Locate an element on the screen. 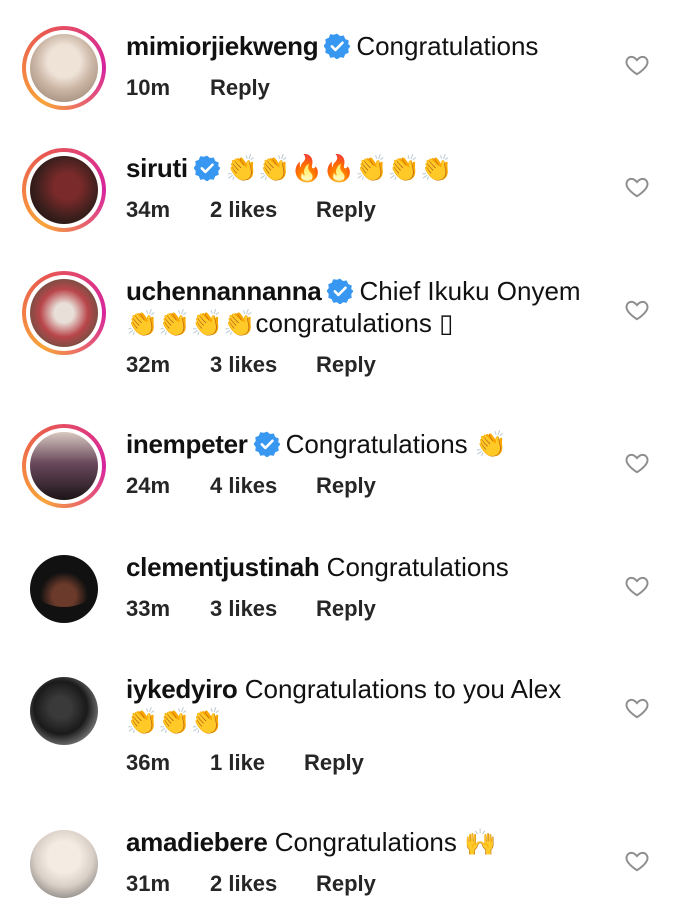 The width and height of the screenshot is (690, 920). comment-time: 24m is located at coordinates (148, 485).